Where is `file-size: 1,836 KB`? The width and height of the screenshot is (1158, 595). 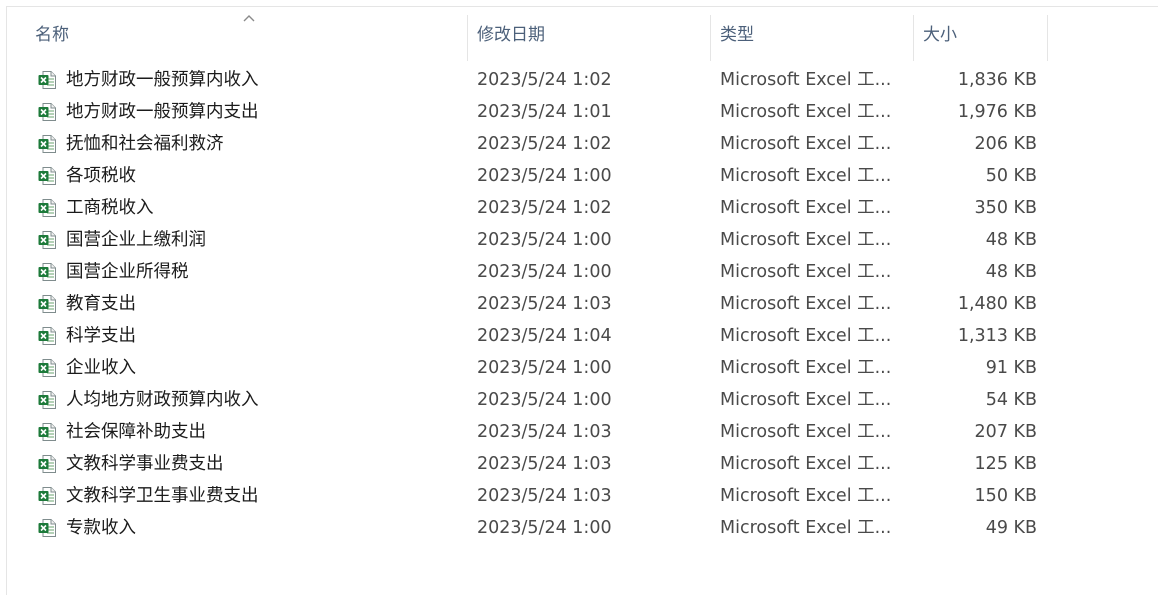
file-size: 1,836 KB is located at coordinates (997, 80).